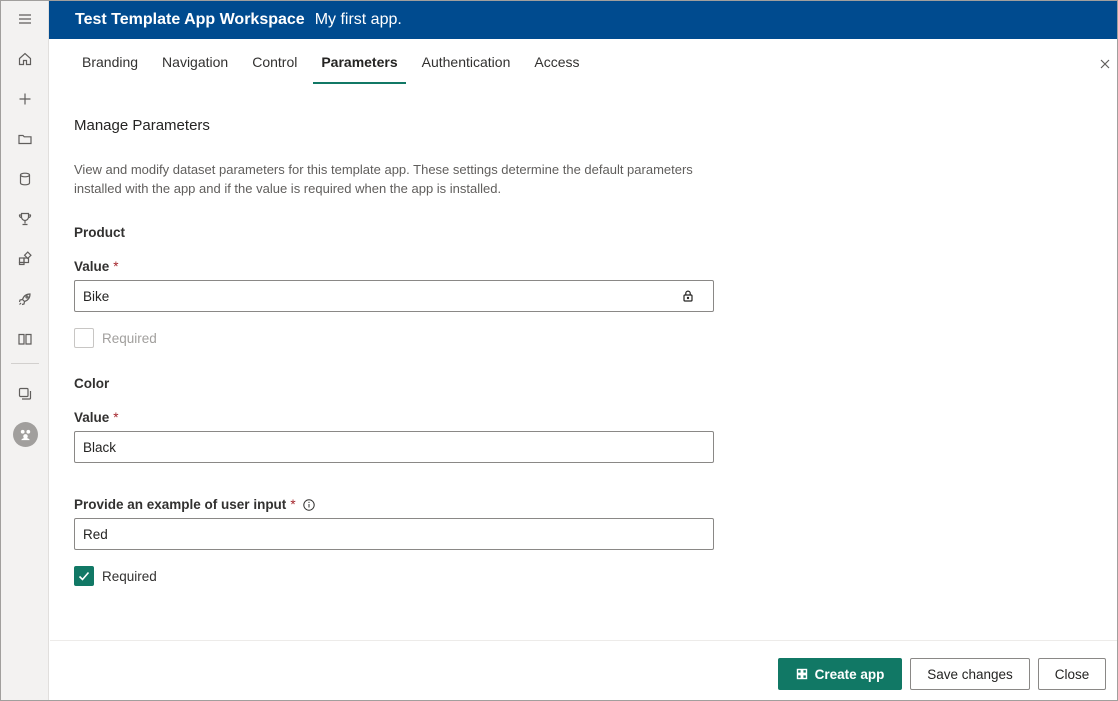  What do you see at coordinates (92, 417) in the screenshot?
I see `color-value-label-text: Value` at bounding box center [92, 417].